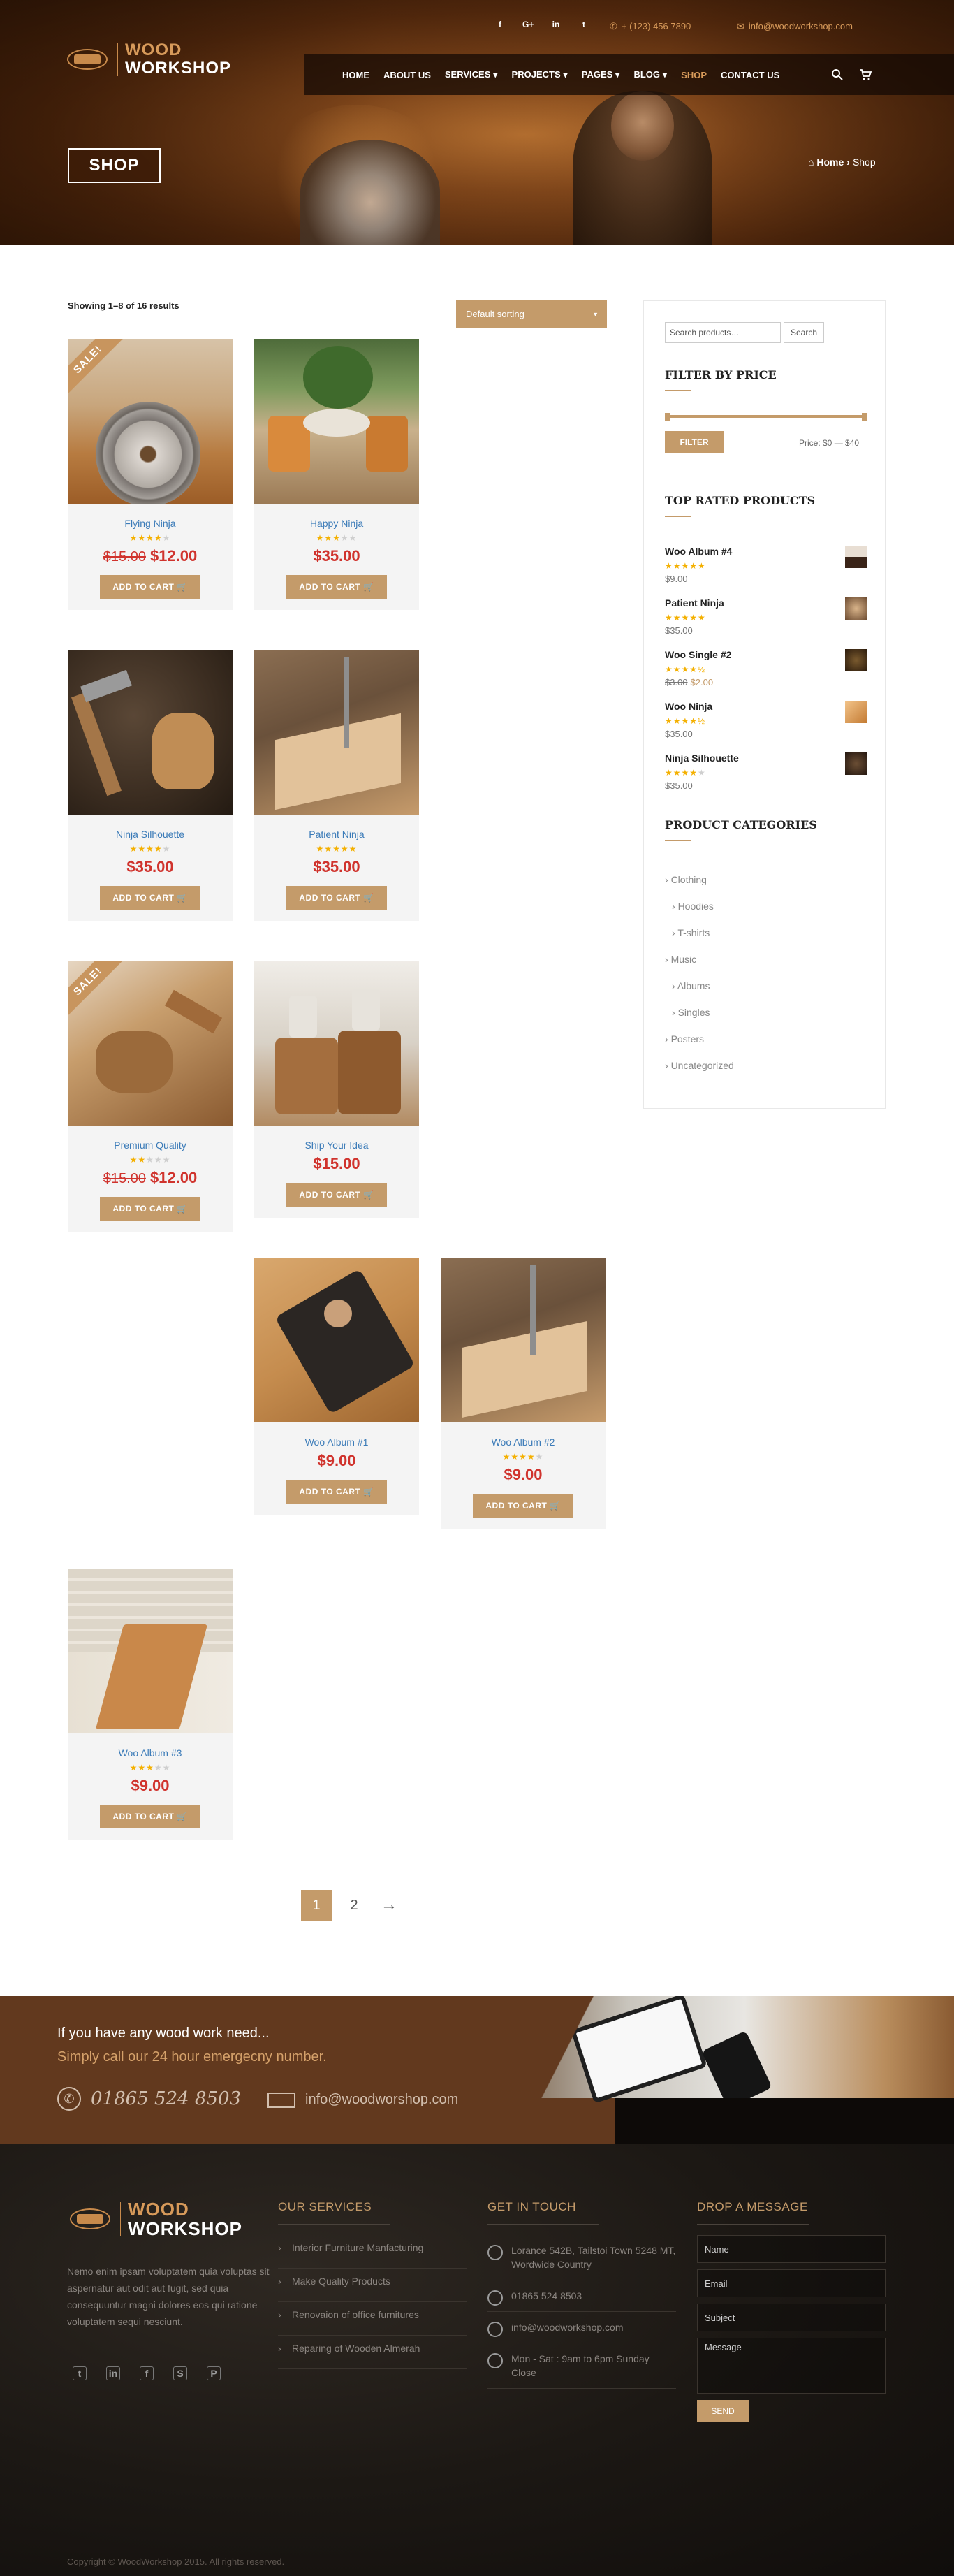 This screenshot has width=954, height=2576. Describe the element at coordinates (792, 2283) in the screenshot. I see `email-field: Email` at that location.